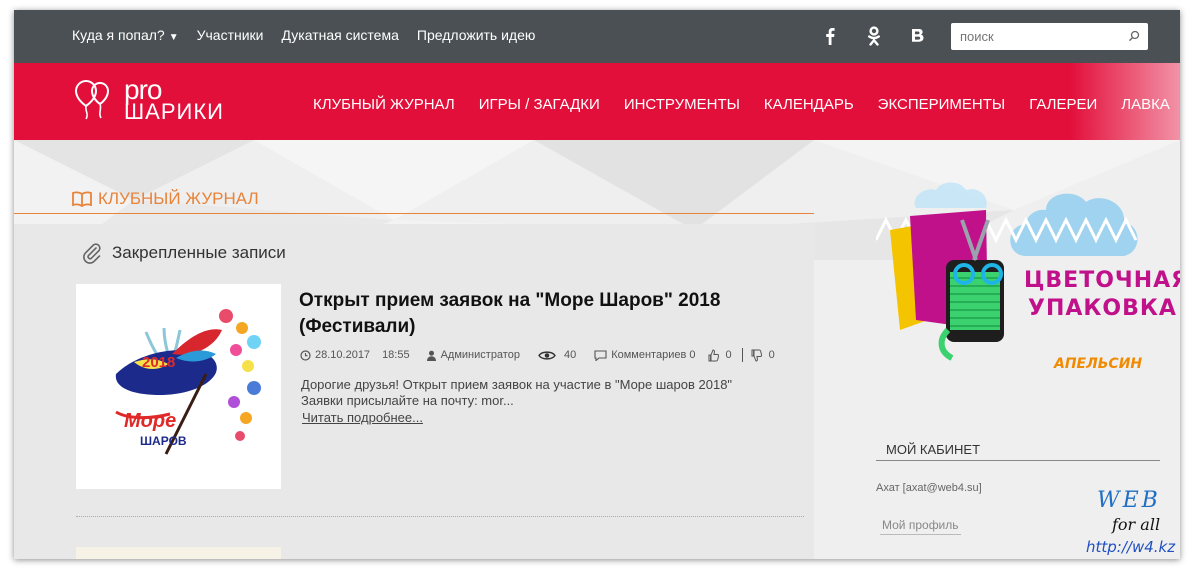  What do you see at coordinates (230, 35) in the screenshot?
I see `top-nav-item-members: Участники` at bounding box center [230, 35].